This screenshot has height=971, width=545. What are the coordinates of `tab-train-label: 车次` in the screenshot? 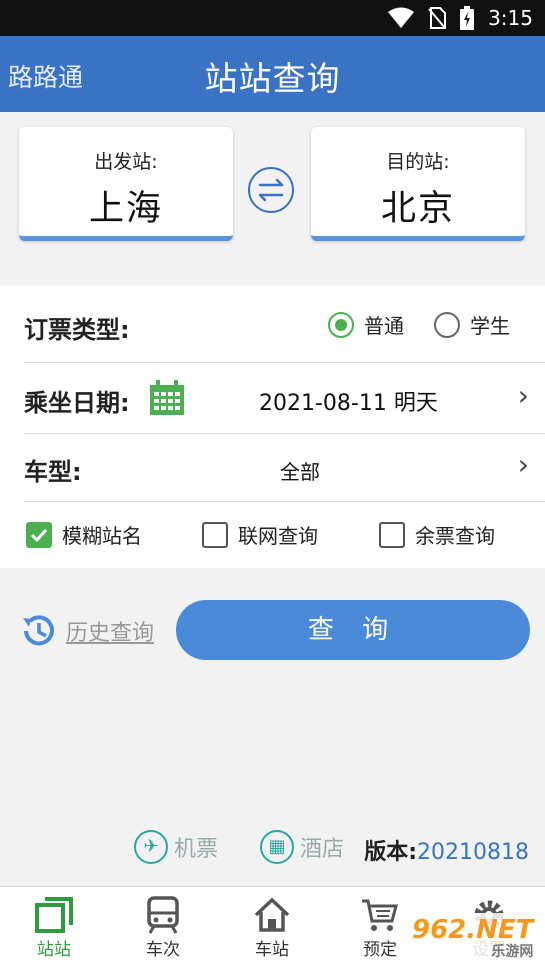 It's located at (163, 950).